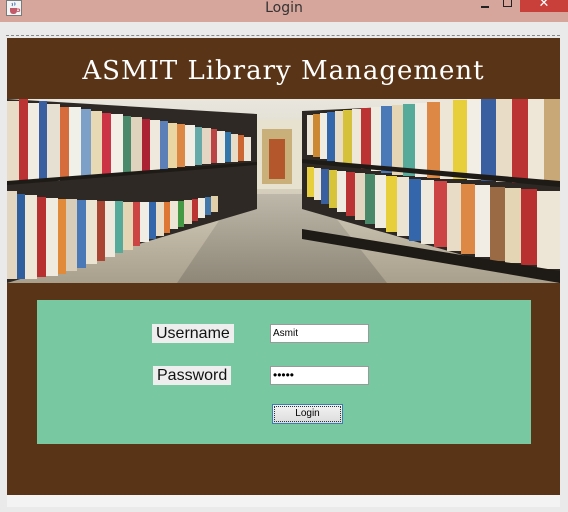  Describe the element at coordinates (307, 414) in the screenshot. I see `login-button: Login` at that location.